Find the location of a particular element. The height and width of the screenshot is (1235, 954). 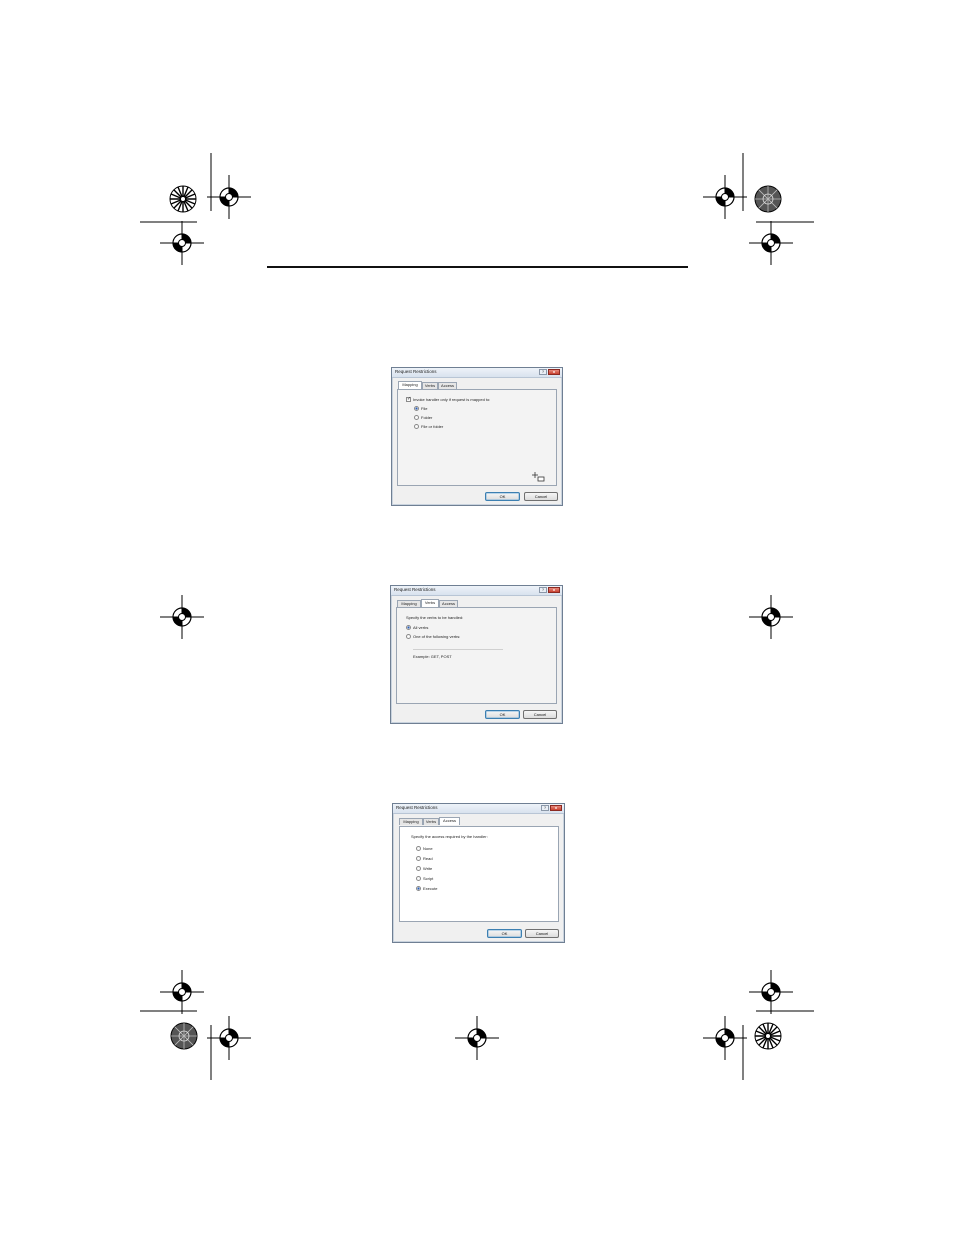

page-header-rule is located at coordinates (477, 267).